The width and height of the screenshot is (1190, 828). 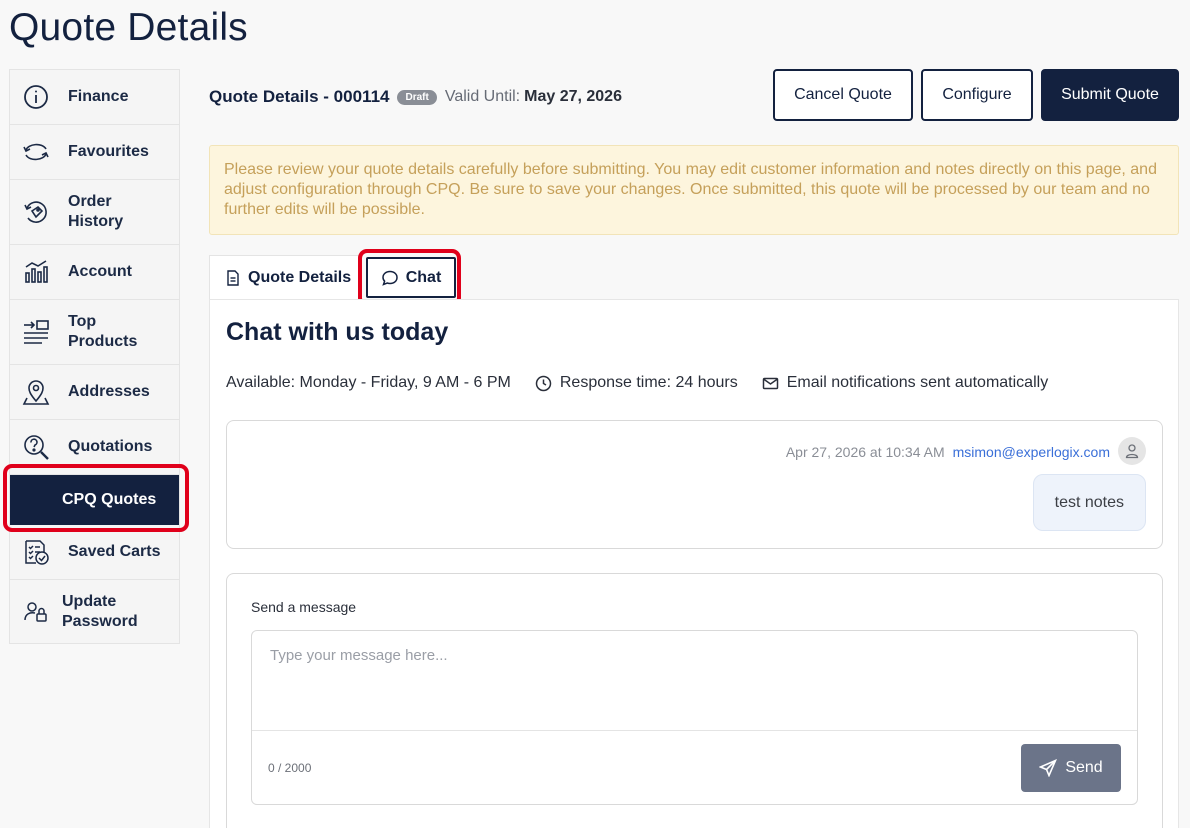 I want to click on refresh-arrows-icon, so click(x=36, y=152).